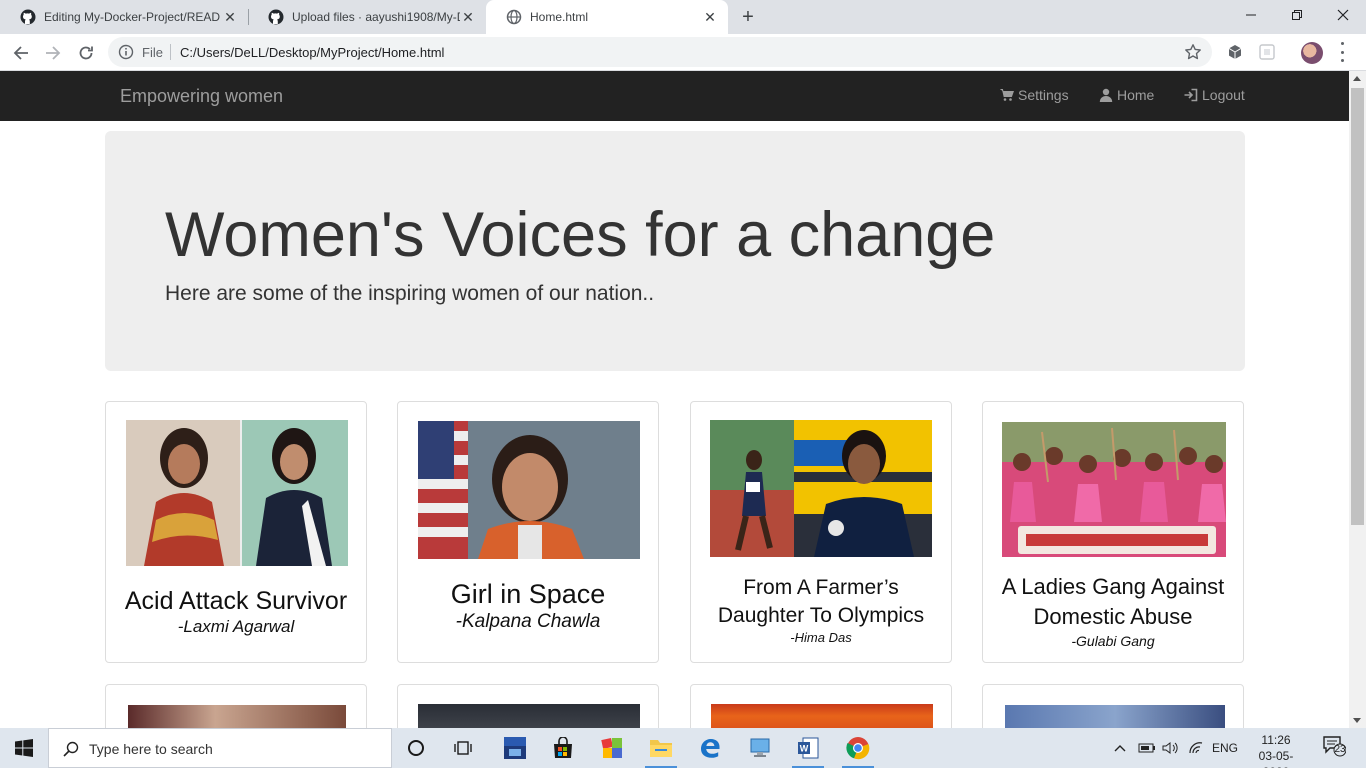  Describe the element at coordinates (1034, 95) in the screenshot. I see `nav-settings: Settings` at that location.